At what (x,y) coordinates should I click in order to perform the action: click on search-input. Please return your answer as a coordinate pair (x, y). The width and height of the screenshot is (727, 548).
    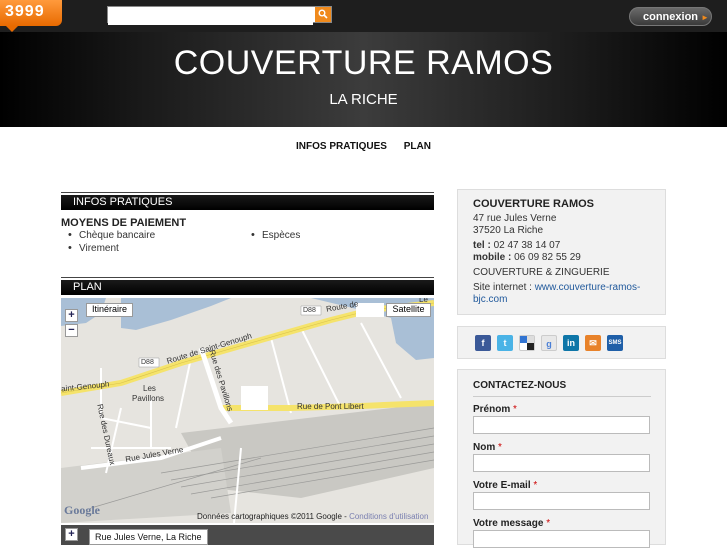
    Looking at the image, I should click on (210, 17).